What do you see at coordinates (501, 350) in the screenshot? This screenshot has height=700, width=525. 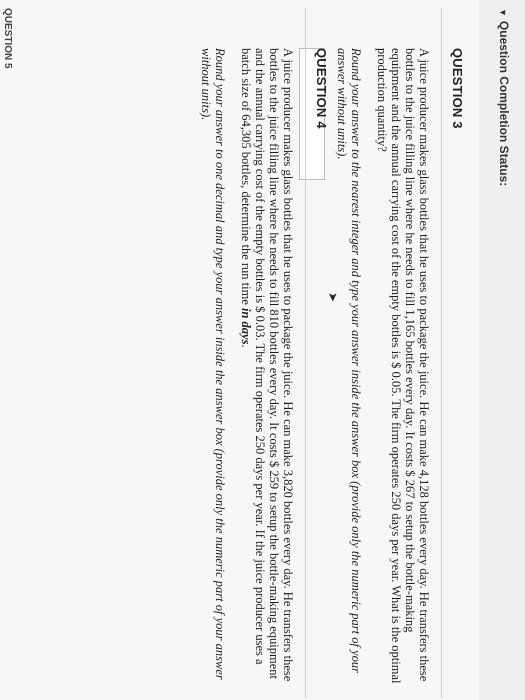 I see `completion-status-bar: ▼ Question Completion Status:` at bounding box center [501, 350].